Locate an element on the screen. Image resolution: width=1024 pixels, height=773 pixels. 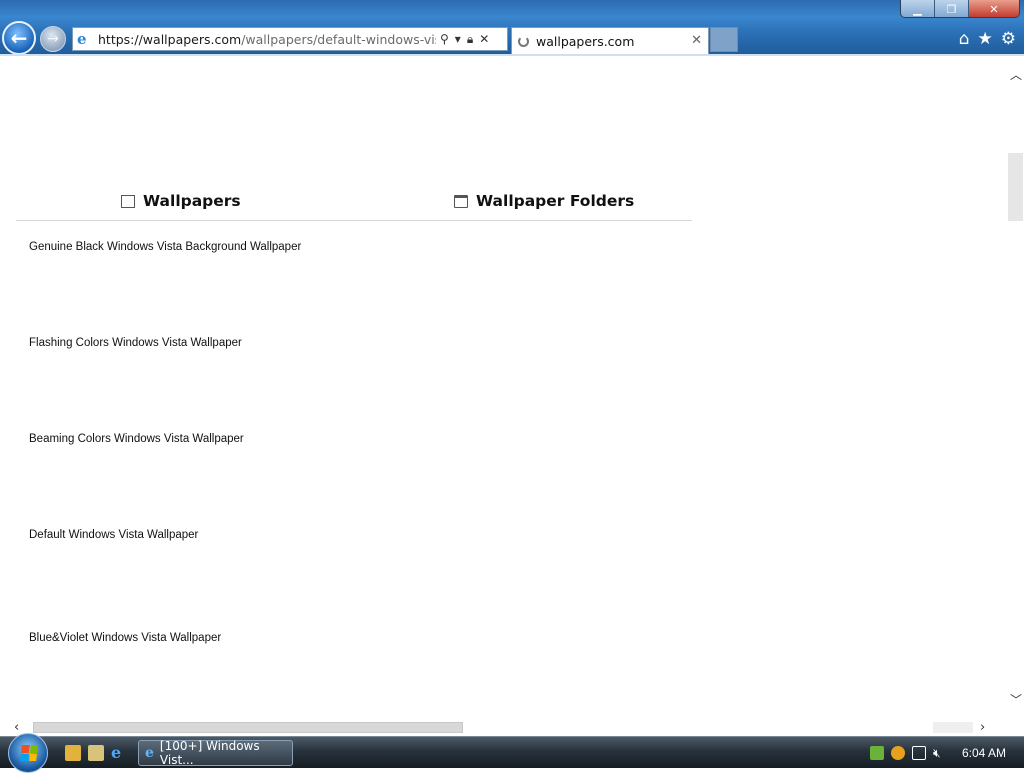
network-icon is located at coordinates (919, 753).